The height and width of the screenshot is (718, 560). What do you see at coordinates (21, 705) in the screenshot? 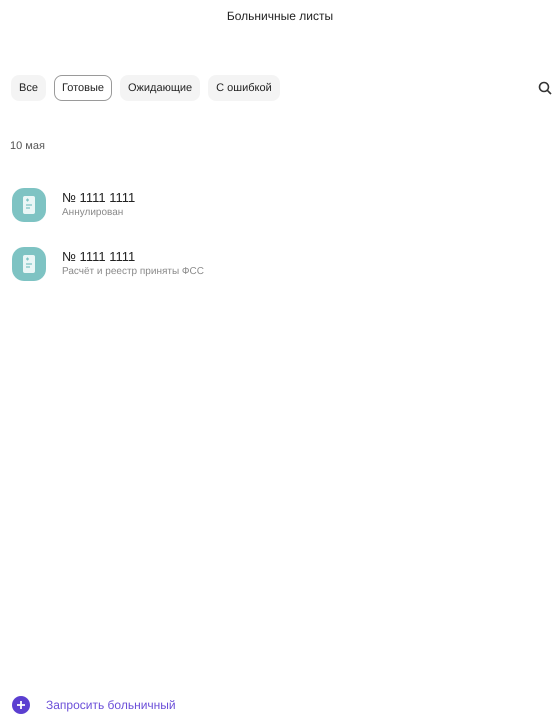
I see `plus-icon` at bounding box center [21, 705].